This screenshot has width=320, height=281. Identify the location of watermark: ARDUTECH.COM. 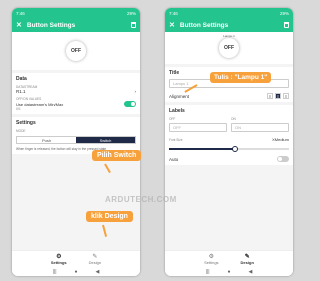
(141, 199).